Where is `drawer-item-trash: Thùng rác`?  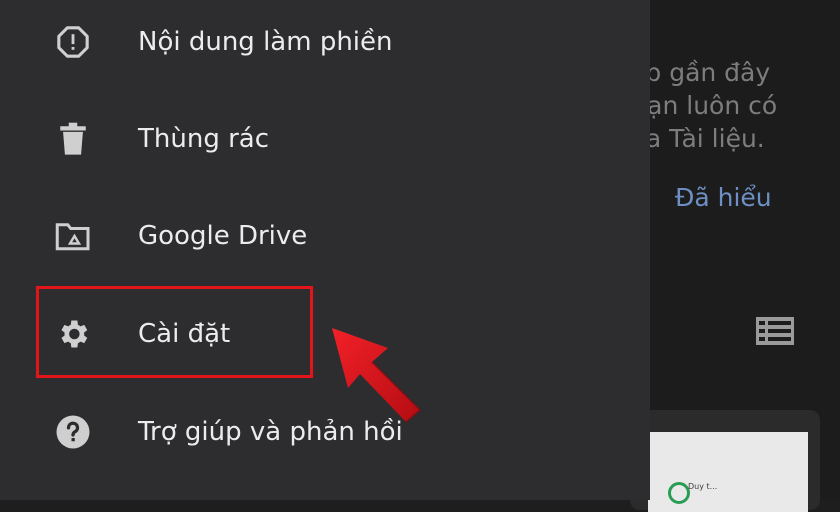
drawer-item-trash: Thùng rác is located at coordinates (325, 139).